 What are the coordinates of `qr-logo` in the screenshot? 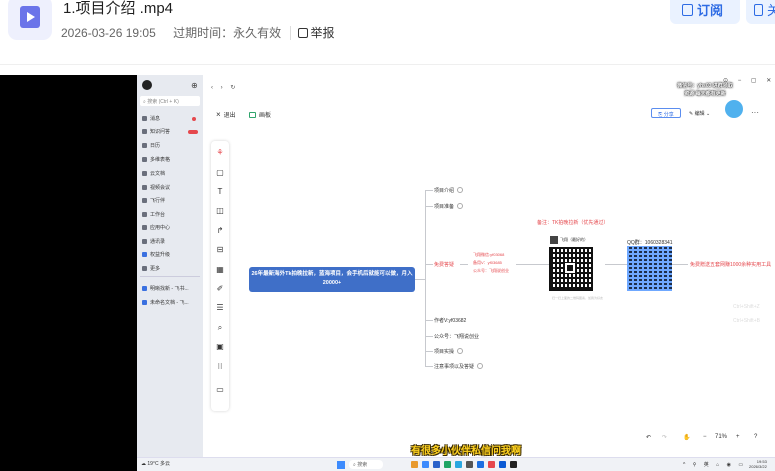 It's located at (570, 268).